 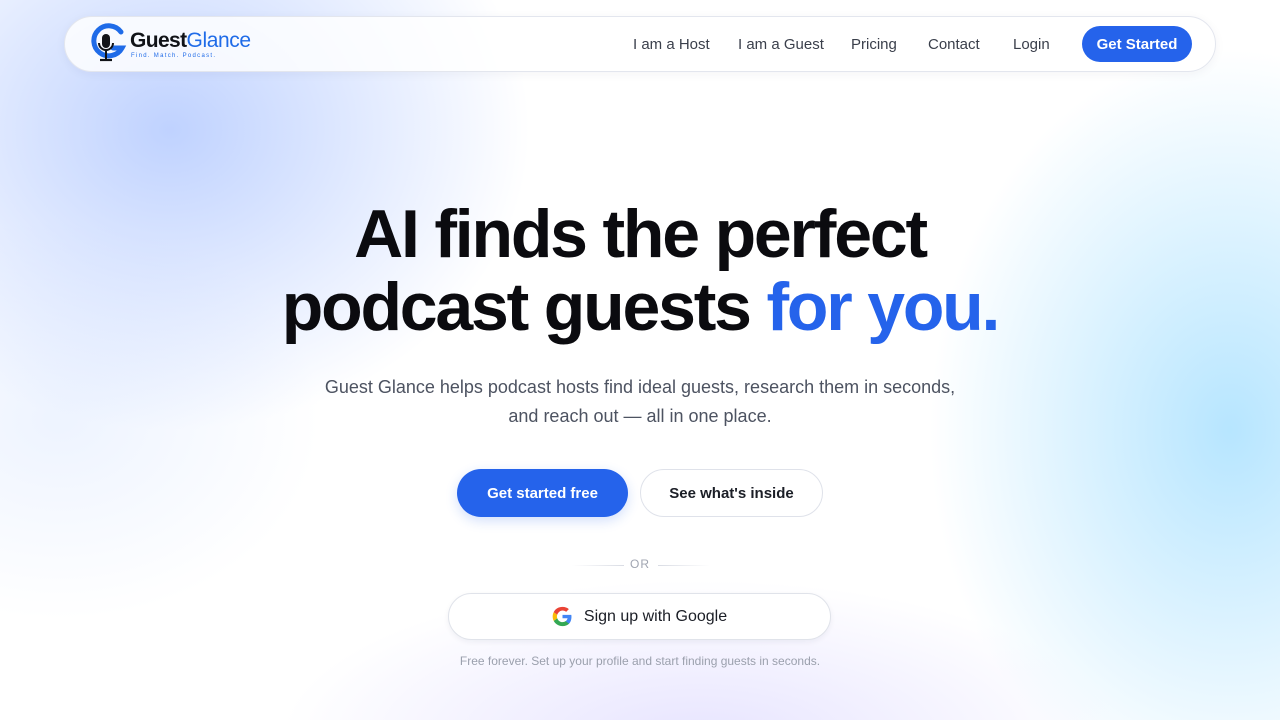 I want to click on nav-link-host: I am a Host, so click(x=671, y=44).